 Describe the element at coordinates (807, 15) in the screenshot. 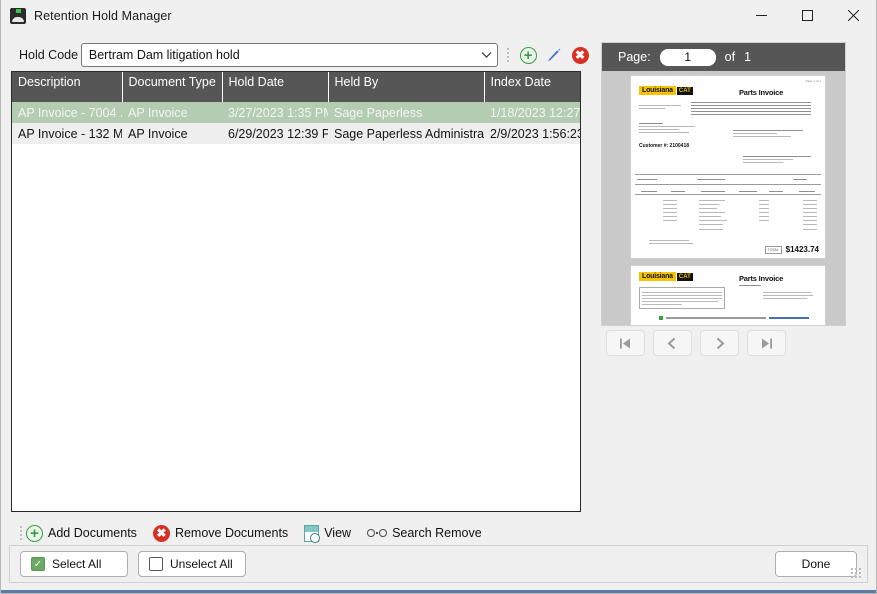

I see `maximize-button` at that location.